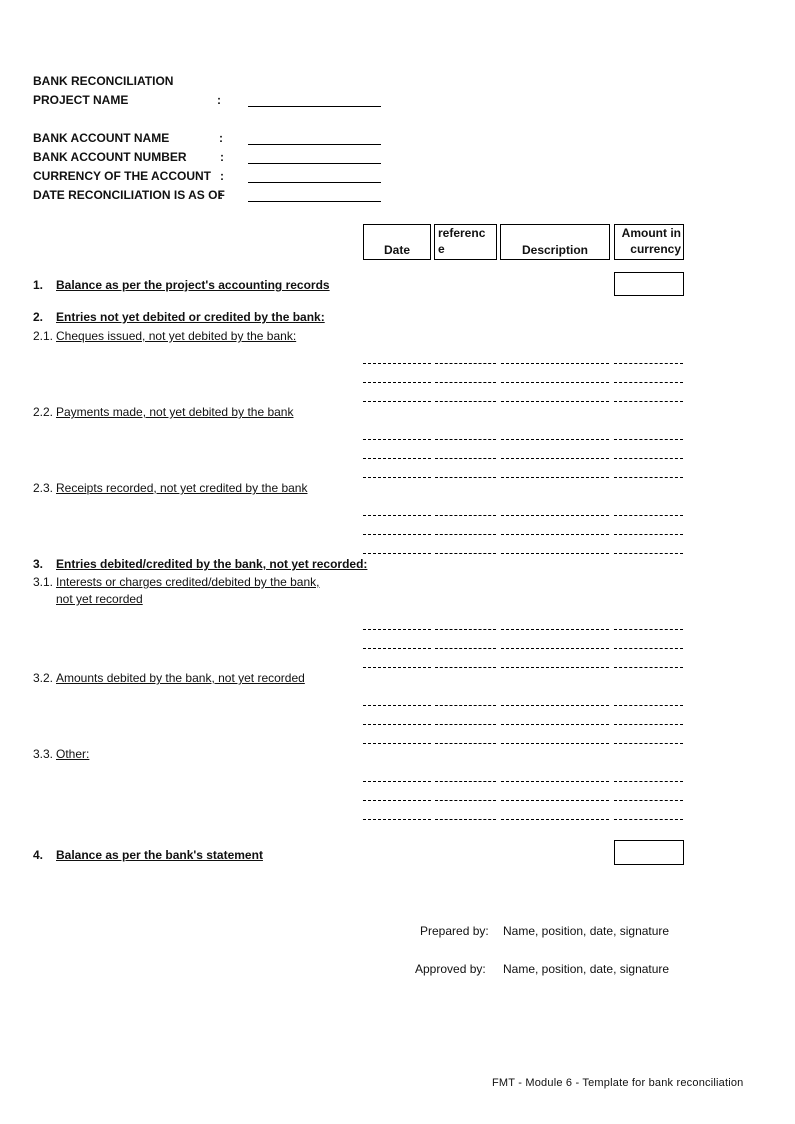  Describe the element at coordinates (649, 284) in the screenshot. I see `project-balance-amount-box` at that location.